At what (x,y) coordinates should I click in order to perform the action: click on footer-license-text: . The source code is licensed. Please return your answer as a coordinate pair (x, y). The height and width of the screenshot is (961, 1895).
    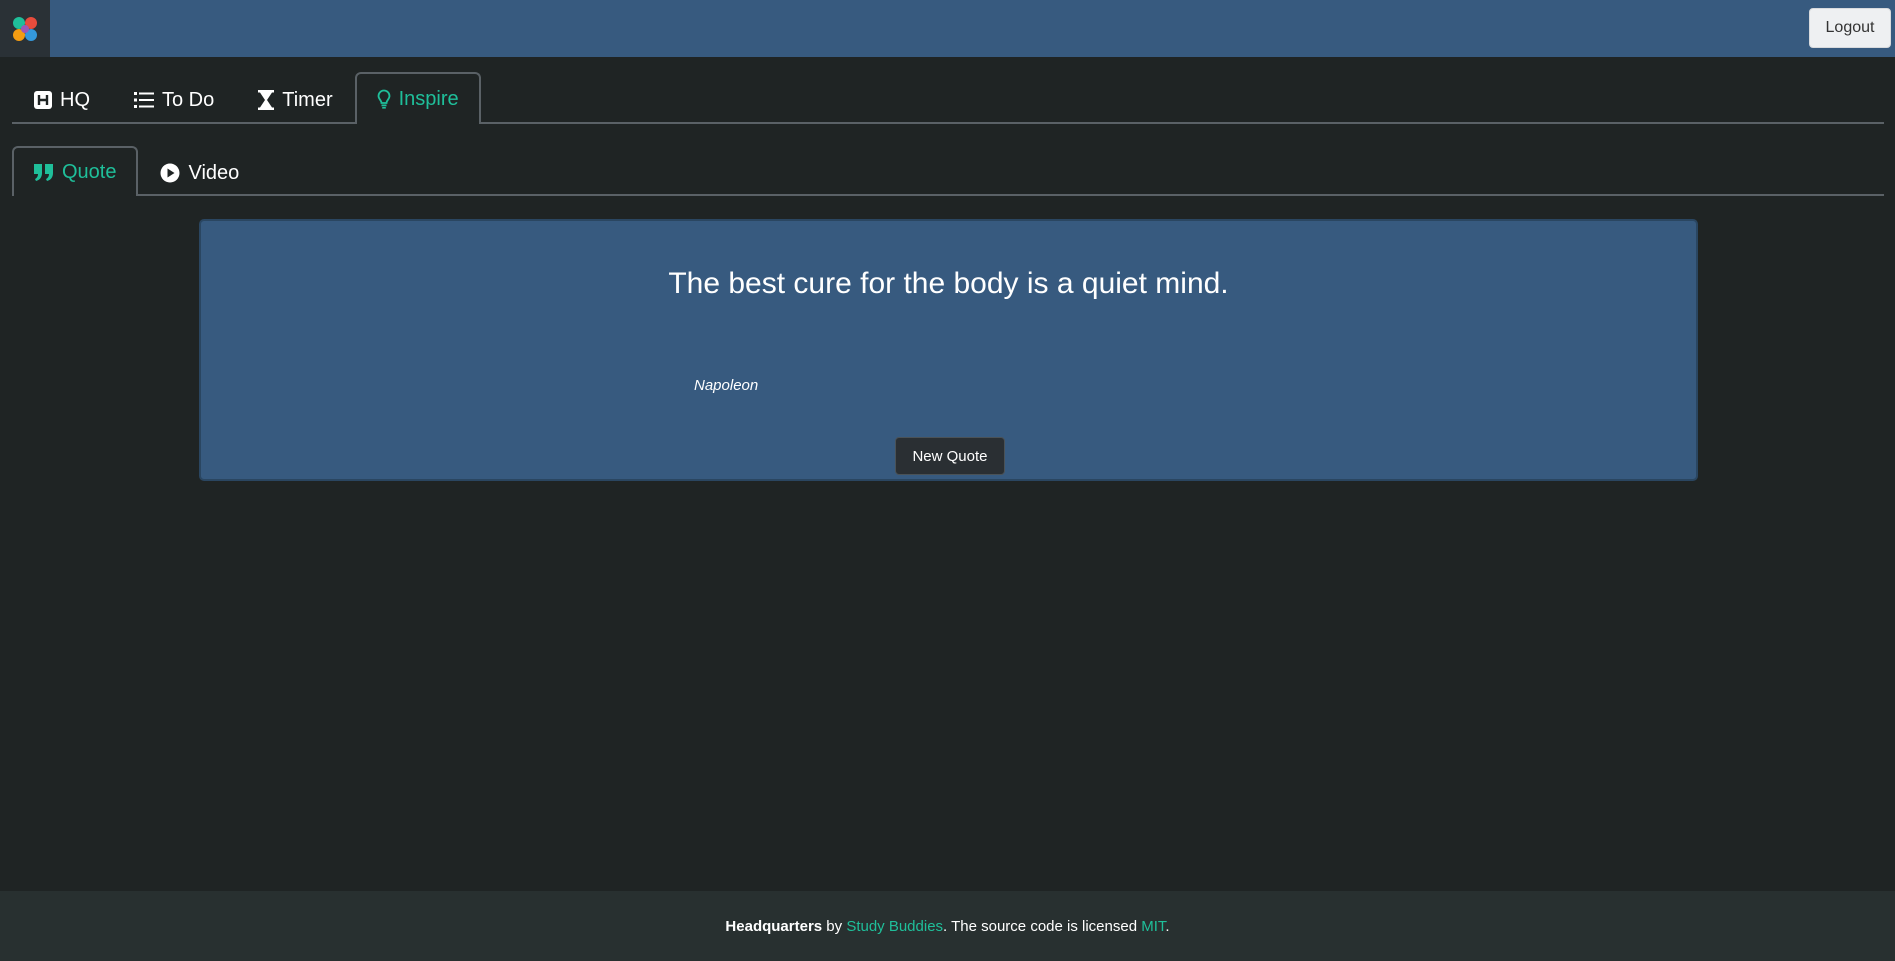
    Looking at the image, I should click on (1042, 926).